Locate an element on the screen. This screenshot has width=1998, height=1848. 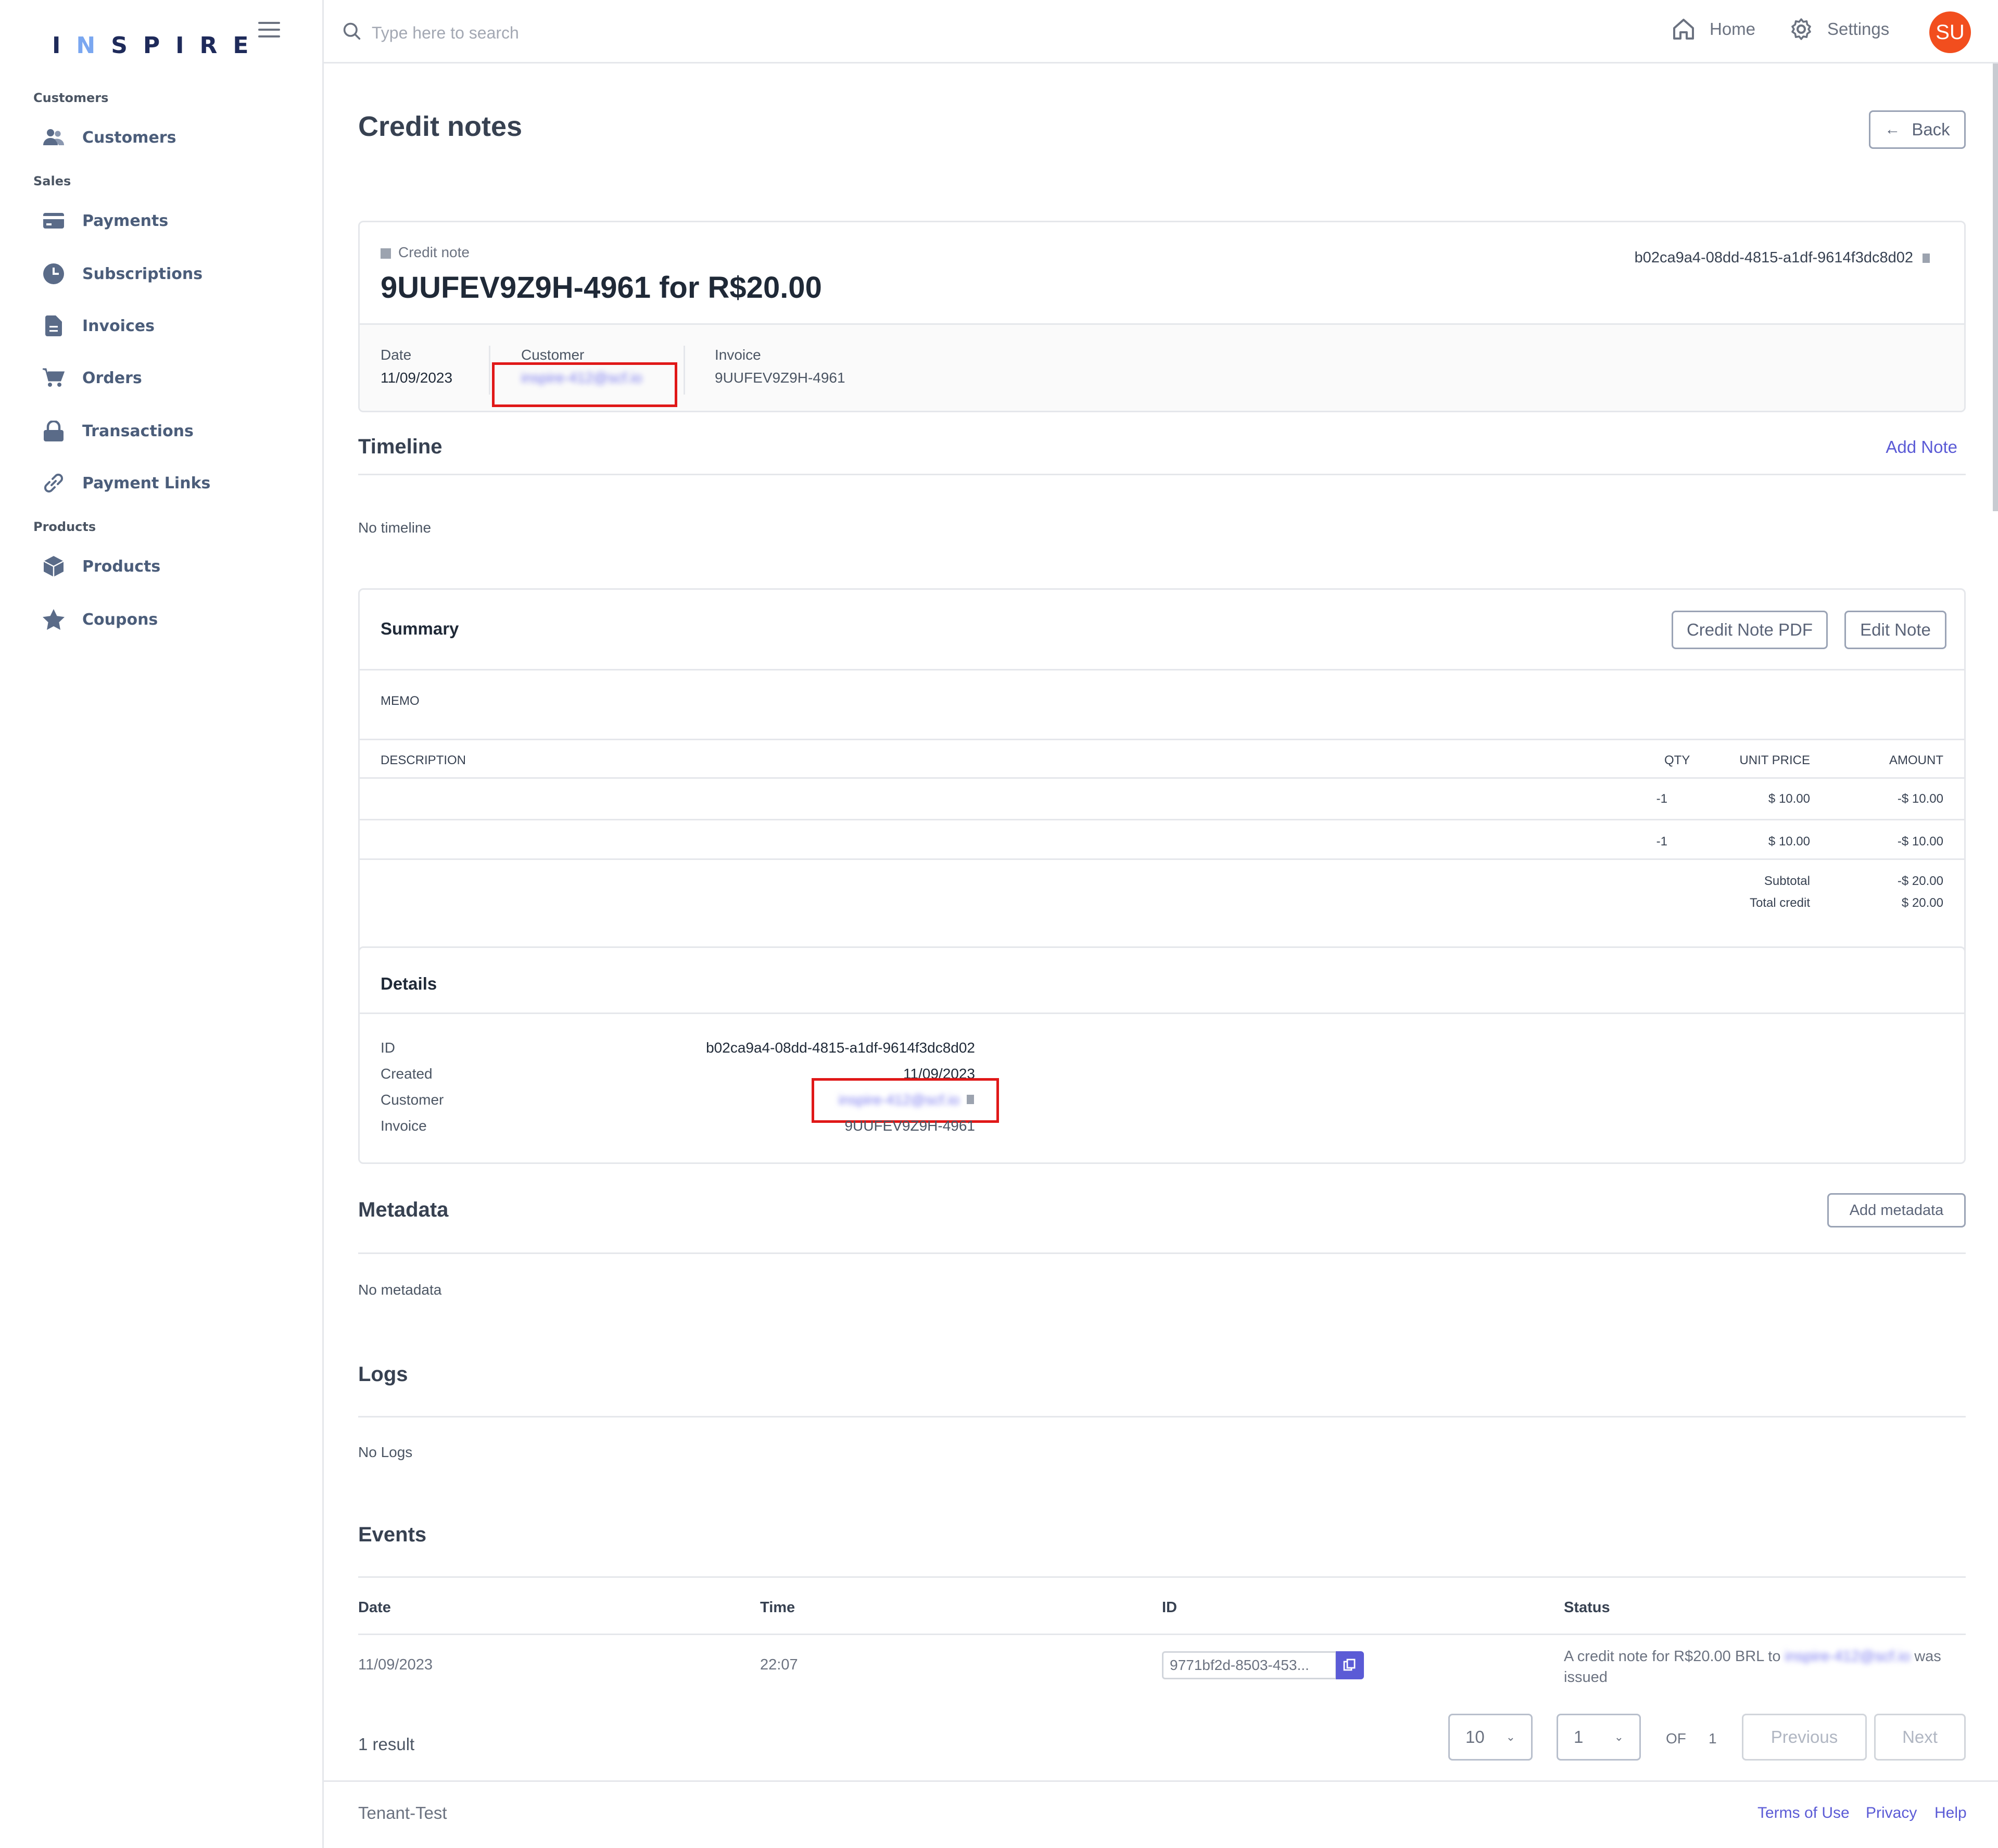
credit-card-icon is located at coordinates (54, 221).